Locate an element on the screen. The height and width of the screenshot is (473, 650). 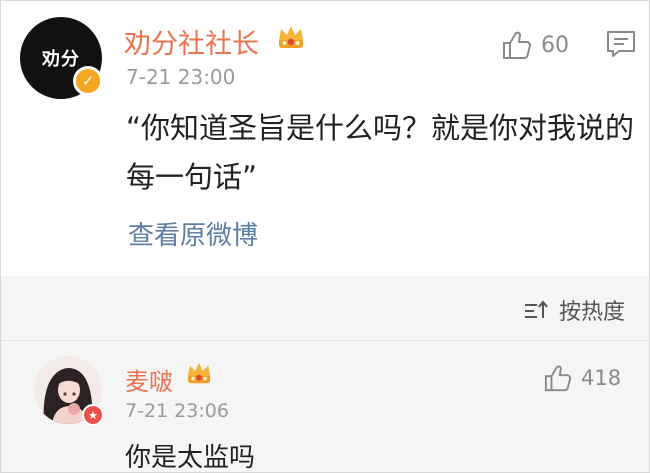
comment-icon is located at coordinates (621, 46).